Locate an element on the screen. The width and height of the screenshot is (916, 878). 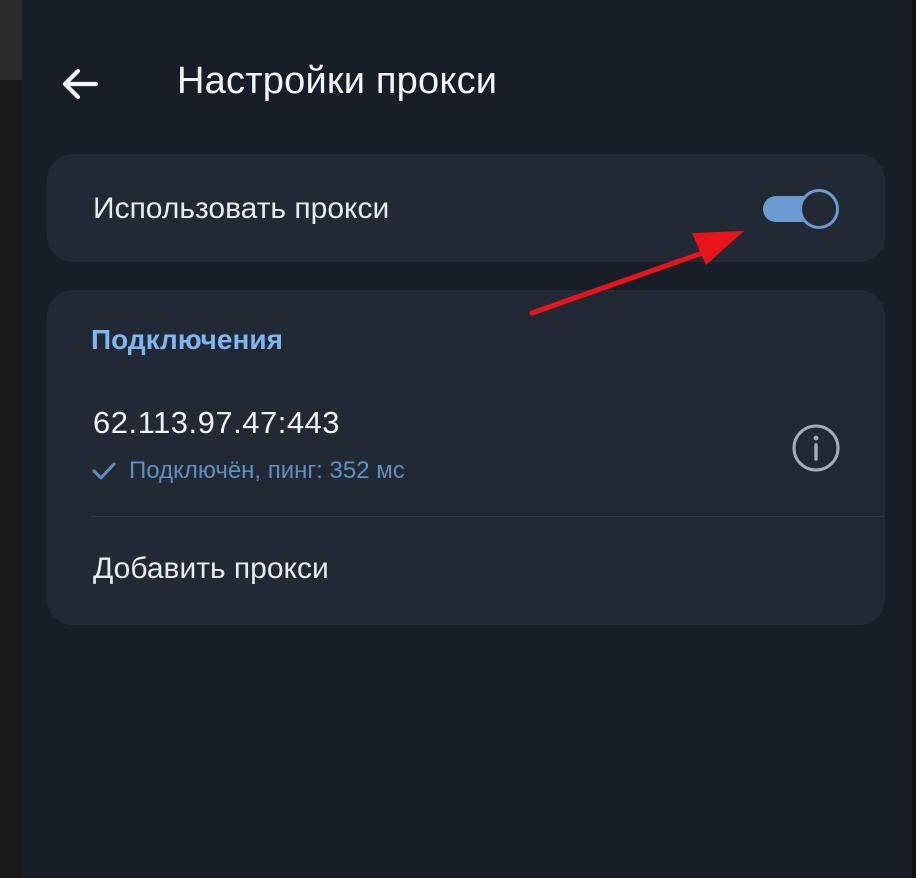
use-proxy-card: Использовать прокси is located at coordinates (466, 208).